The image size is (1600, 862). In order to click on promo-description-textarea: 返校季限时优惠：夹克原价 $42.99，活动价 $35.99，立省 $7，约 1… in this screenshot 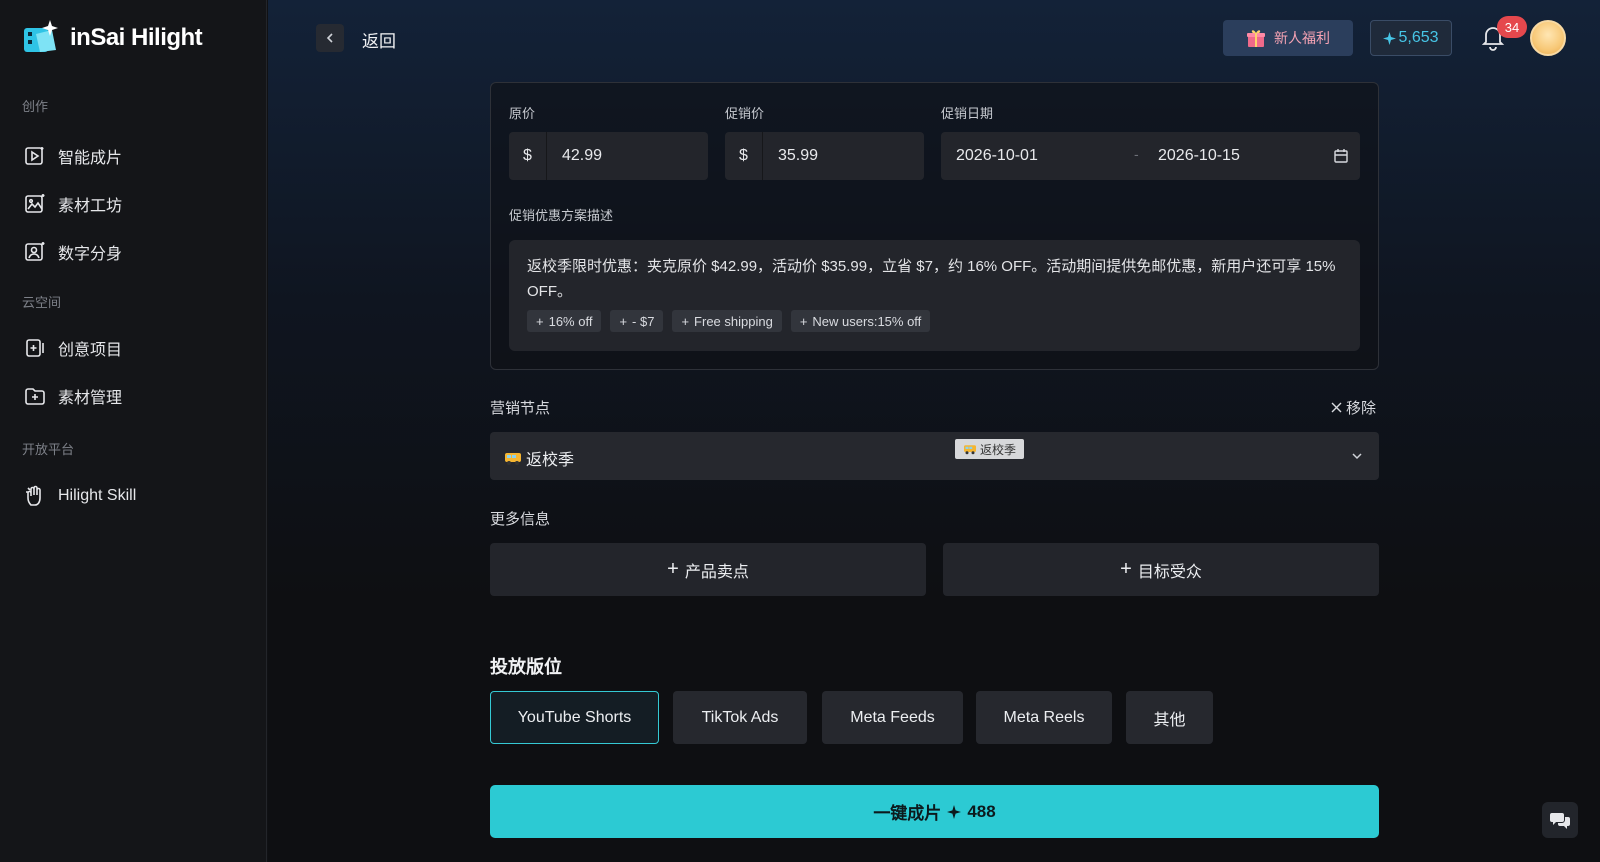, I will do `click(934, 295)`.